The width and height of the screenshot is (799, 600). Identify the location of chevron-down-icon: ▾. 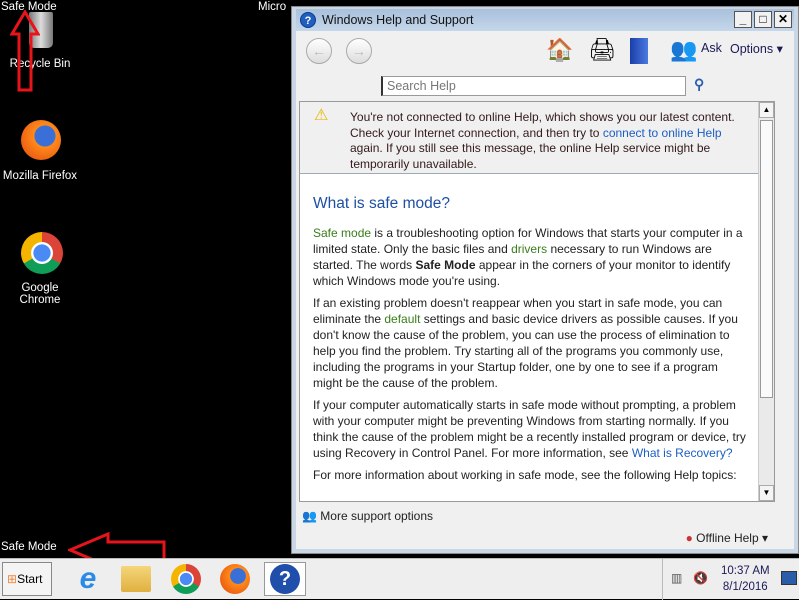
(779, 49).